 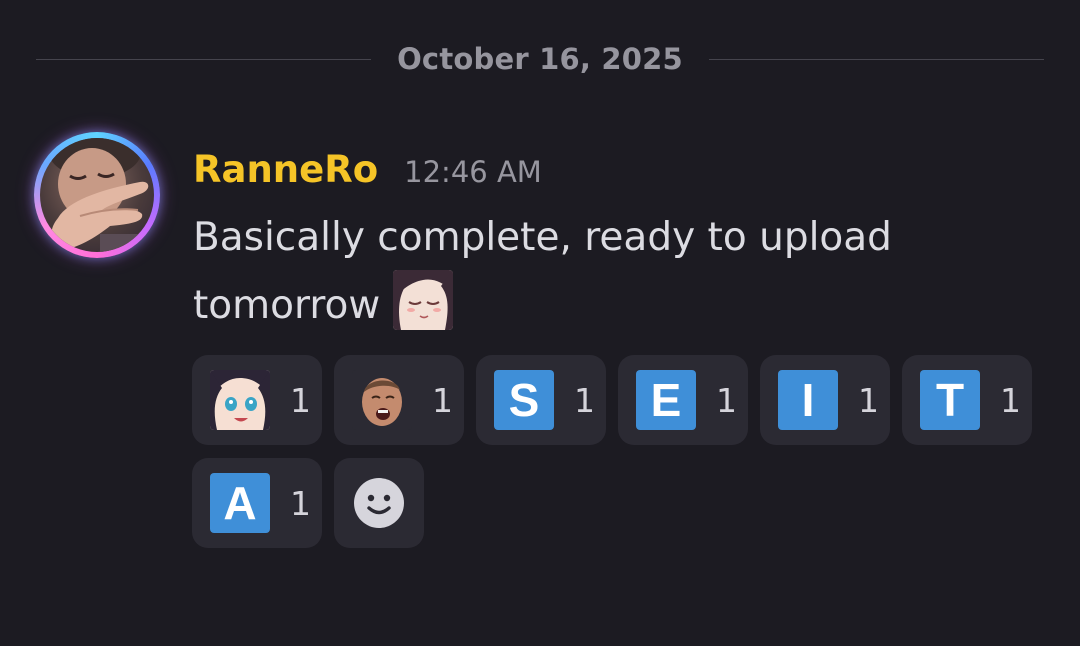 I want to click on regional-indicator-s-icon: S, so click(x=524, y=400).